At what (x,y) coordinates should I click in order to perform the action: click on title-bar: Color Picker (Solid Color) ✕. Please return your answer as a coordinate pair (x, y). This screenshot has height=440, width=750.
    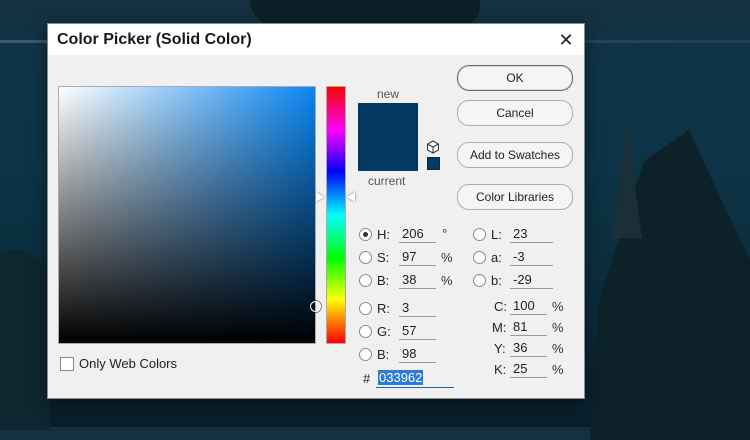
    Looking at the image, I should click on (316, 39).